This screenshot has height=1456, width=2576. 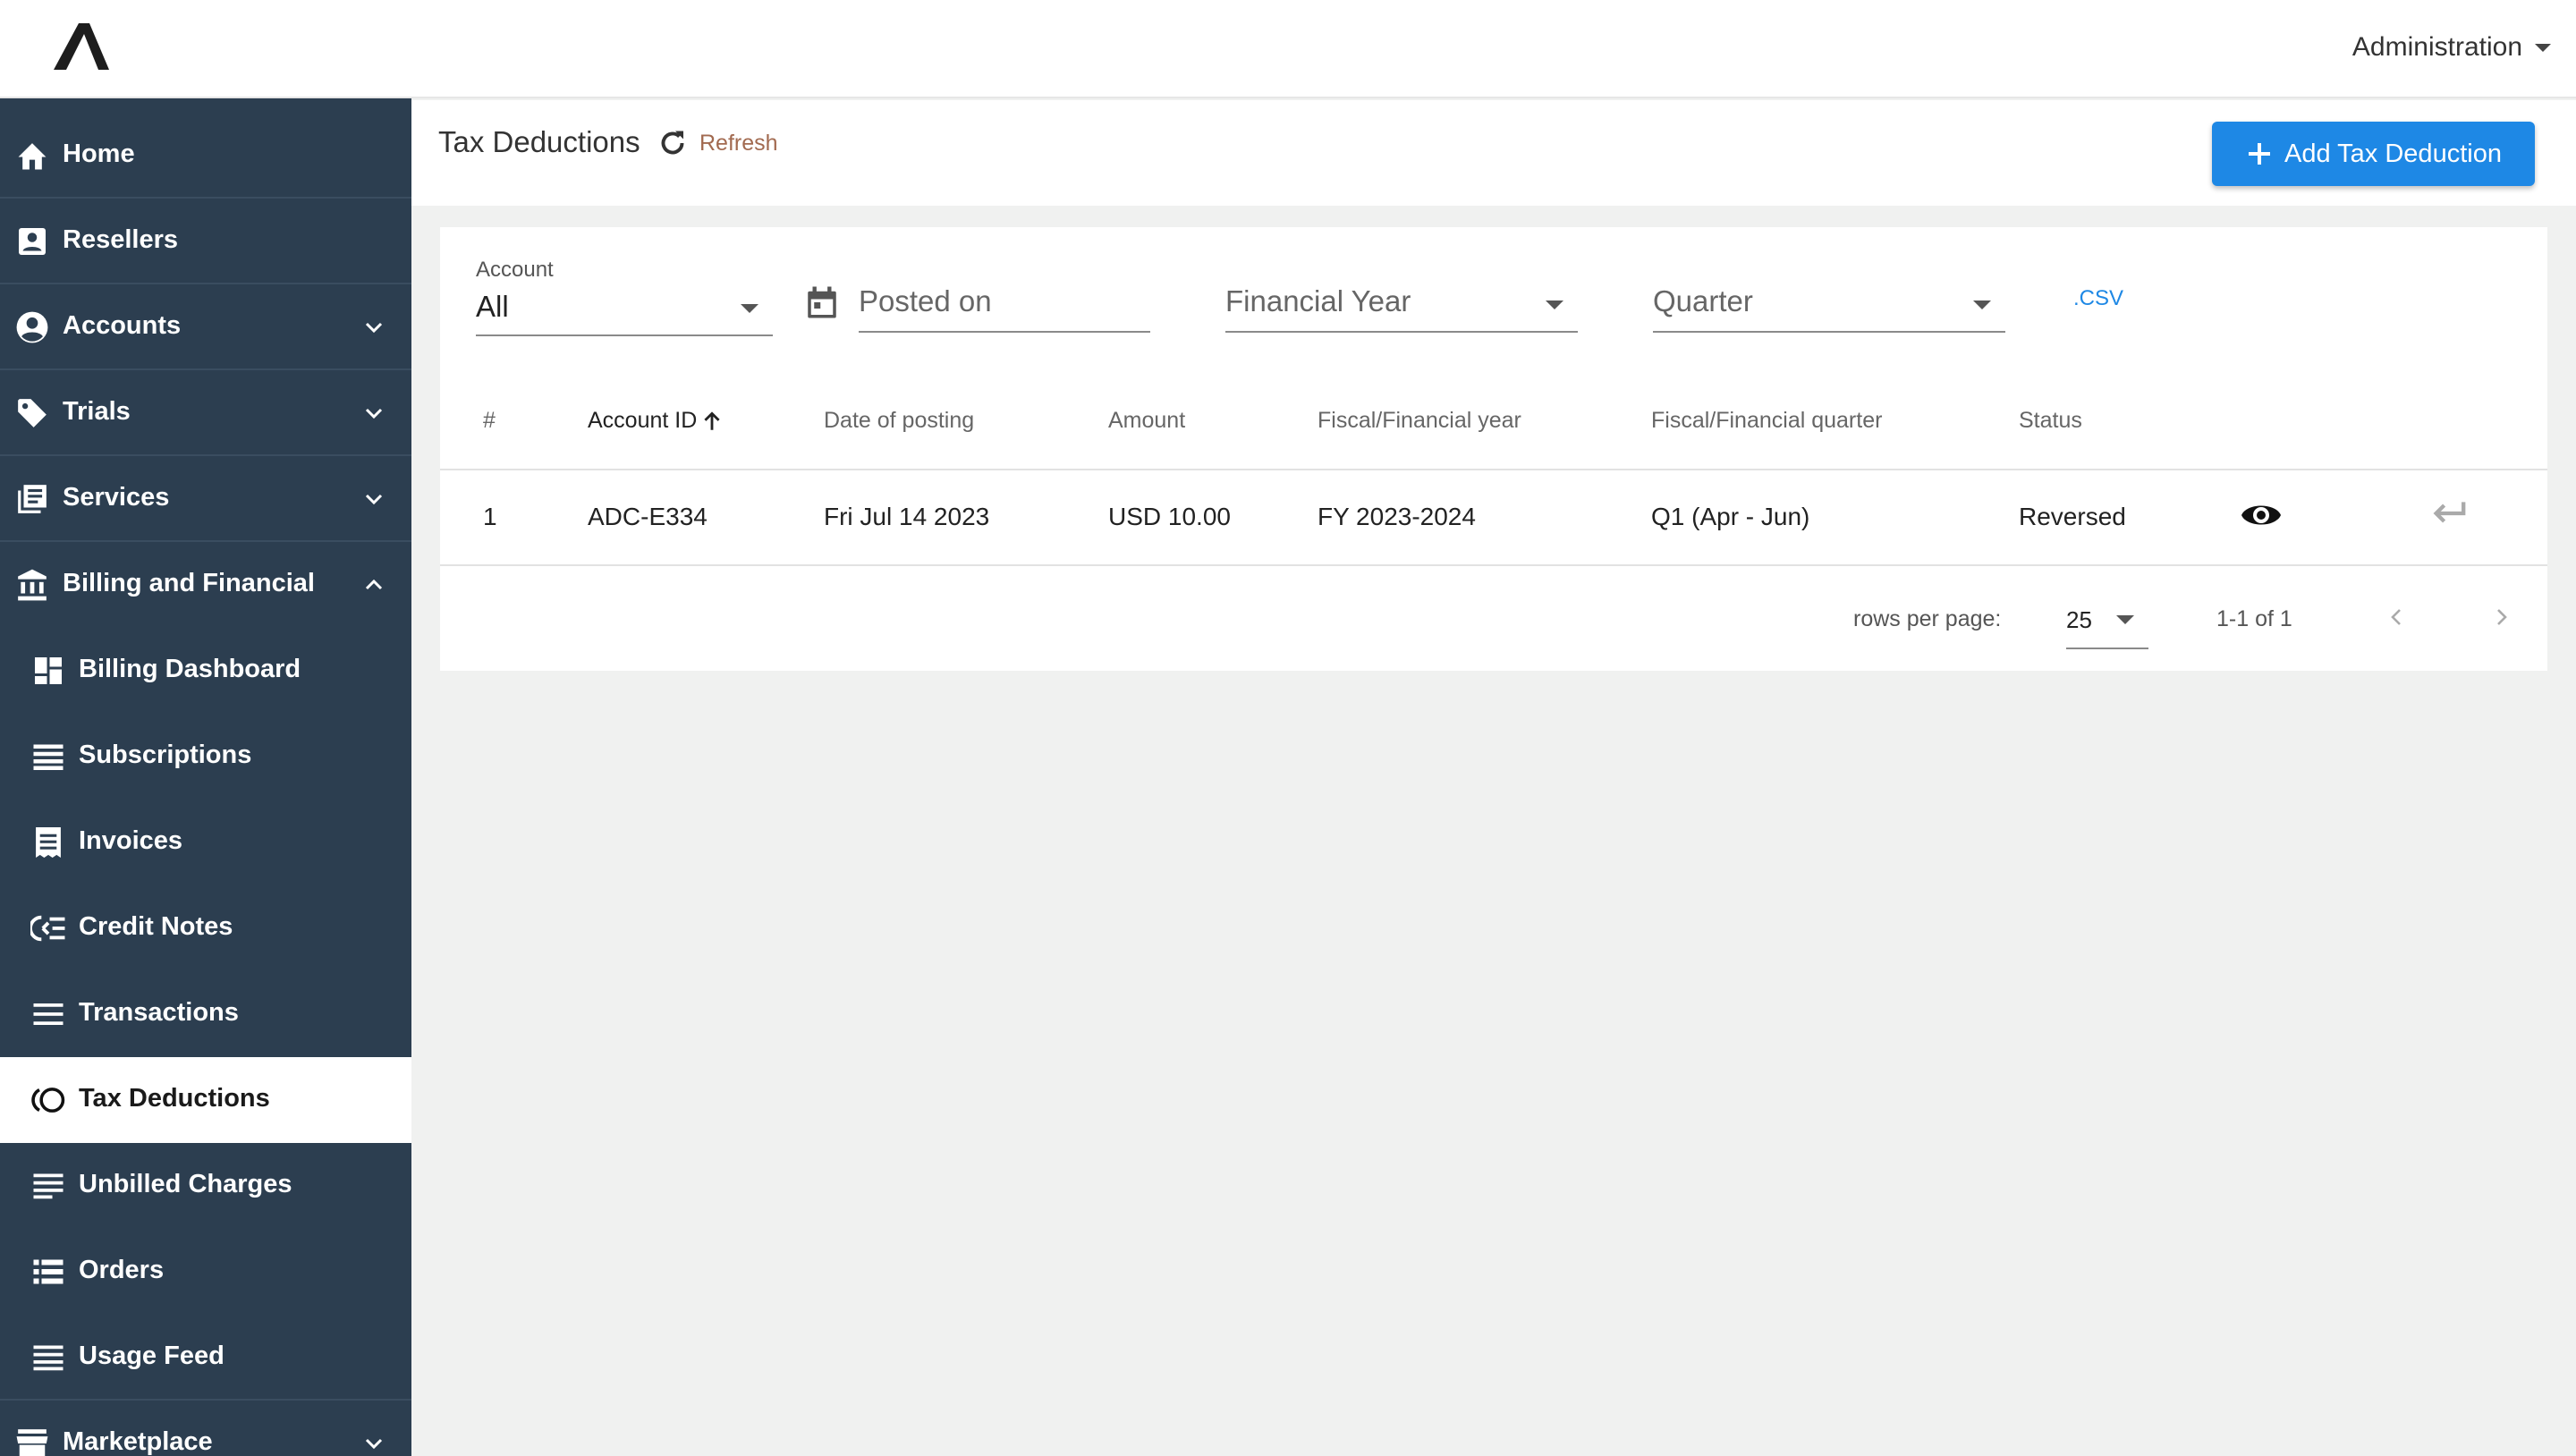 I want to click on chevron-right-icon, so click(x=2502, y=617).